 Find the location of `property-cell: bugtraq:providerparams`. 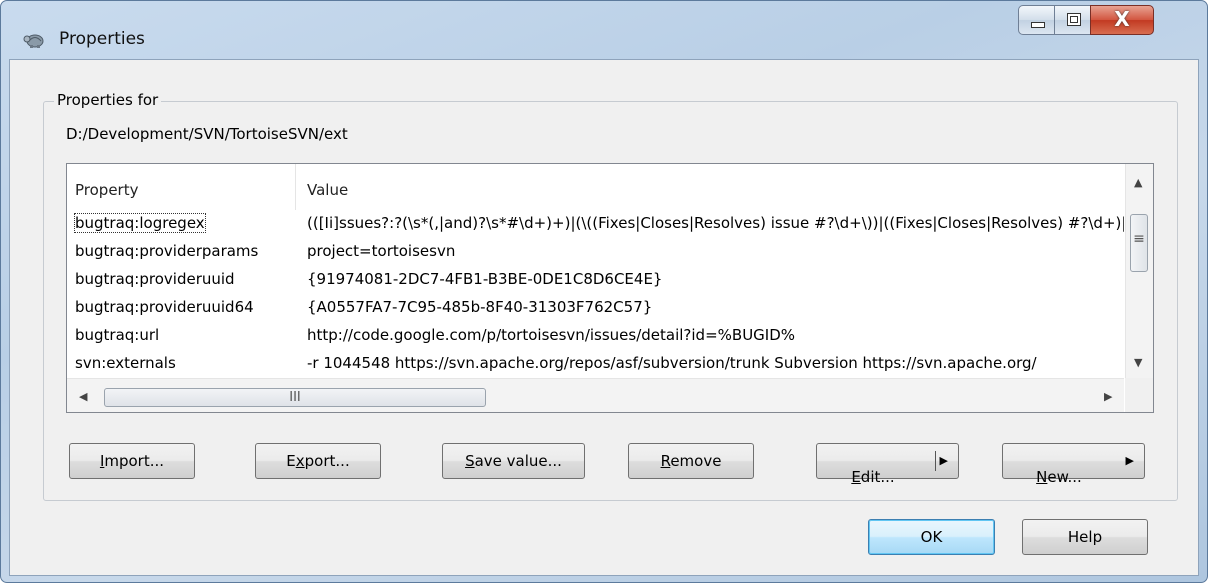

property-cell: bugtraq:providerparams is located at coordinates (167, 251).